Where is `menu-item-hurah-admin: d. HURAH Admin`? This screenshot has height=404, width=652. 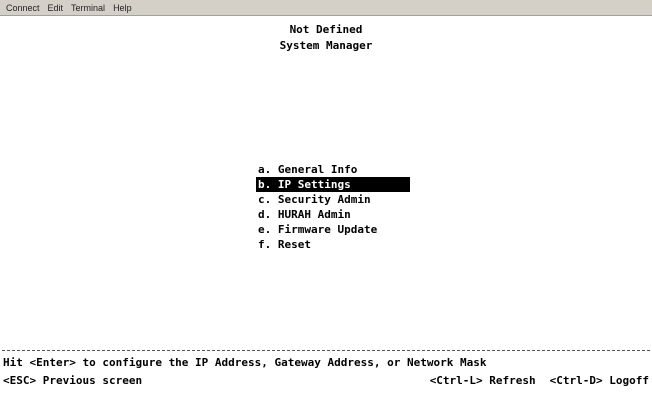 menu-item-hurah-admin: d. HURAH Admin is located at coordinates (333, 214).